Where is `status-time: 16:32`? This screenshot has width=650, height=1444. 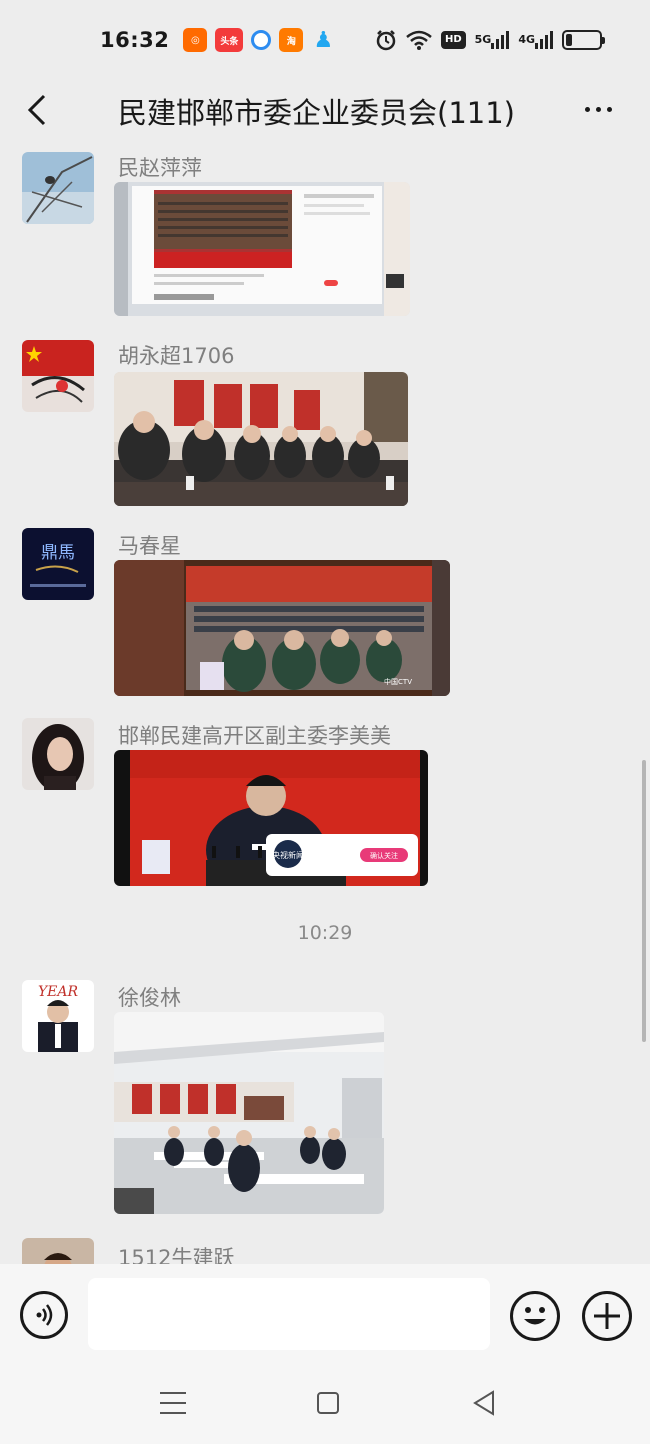 status-time: 16:32 is located at coordinates (135, 40).